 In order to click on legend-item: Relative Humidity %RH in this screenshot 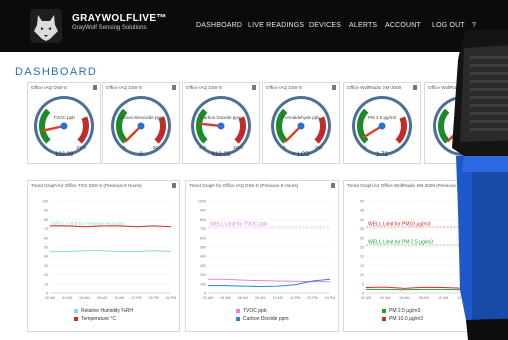, I will do `click(103, 311)`.